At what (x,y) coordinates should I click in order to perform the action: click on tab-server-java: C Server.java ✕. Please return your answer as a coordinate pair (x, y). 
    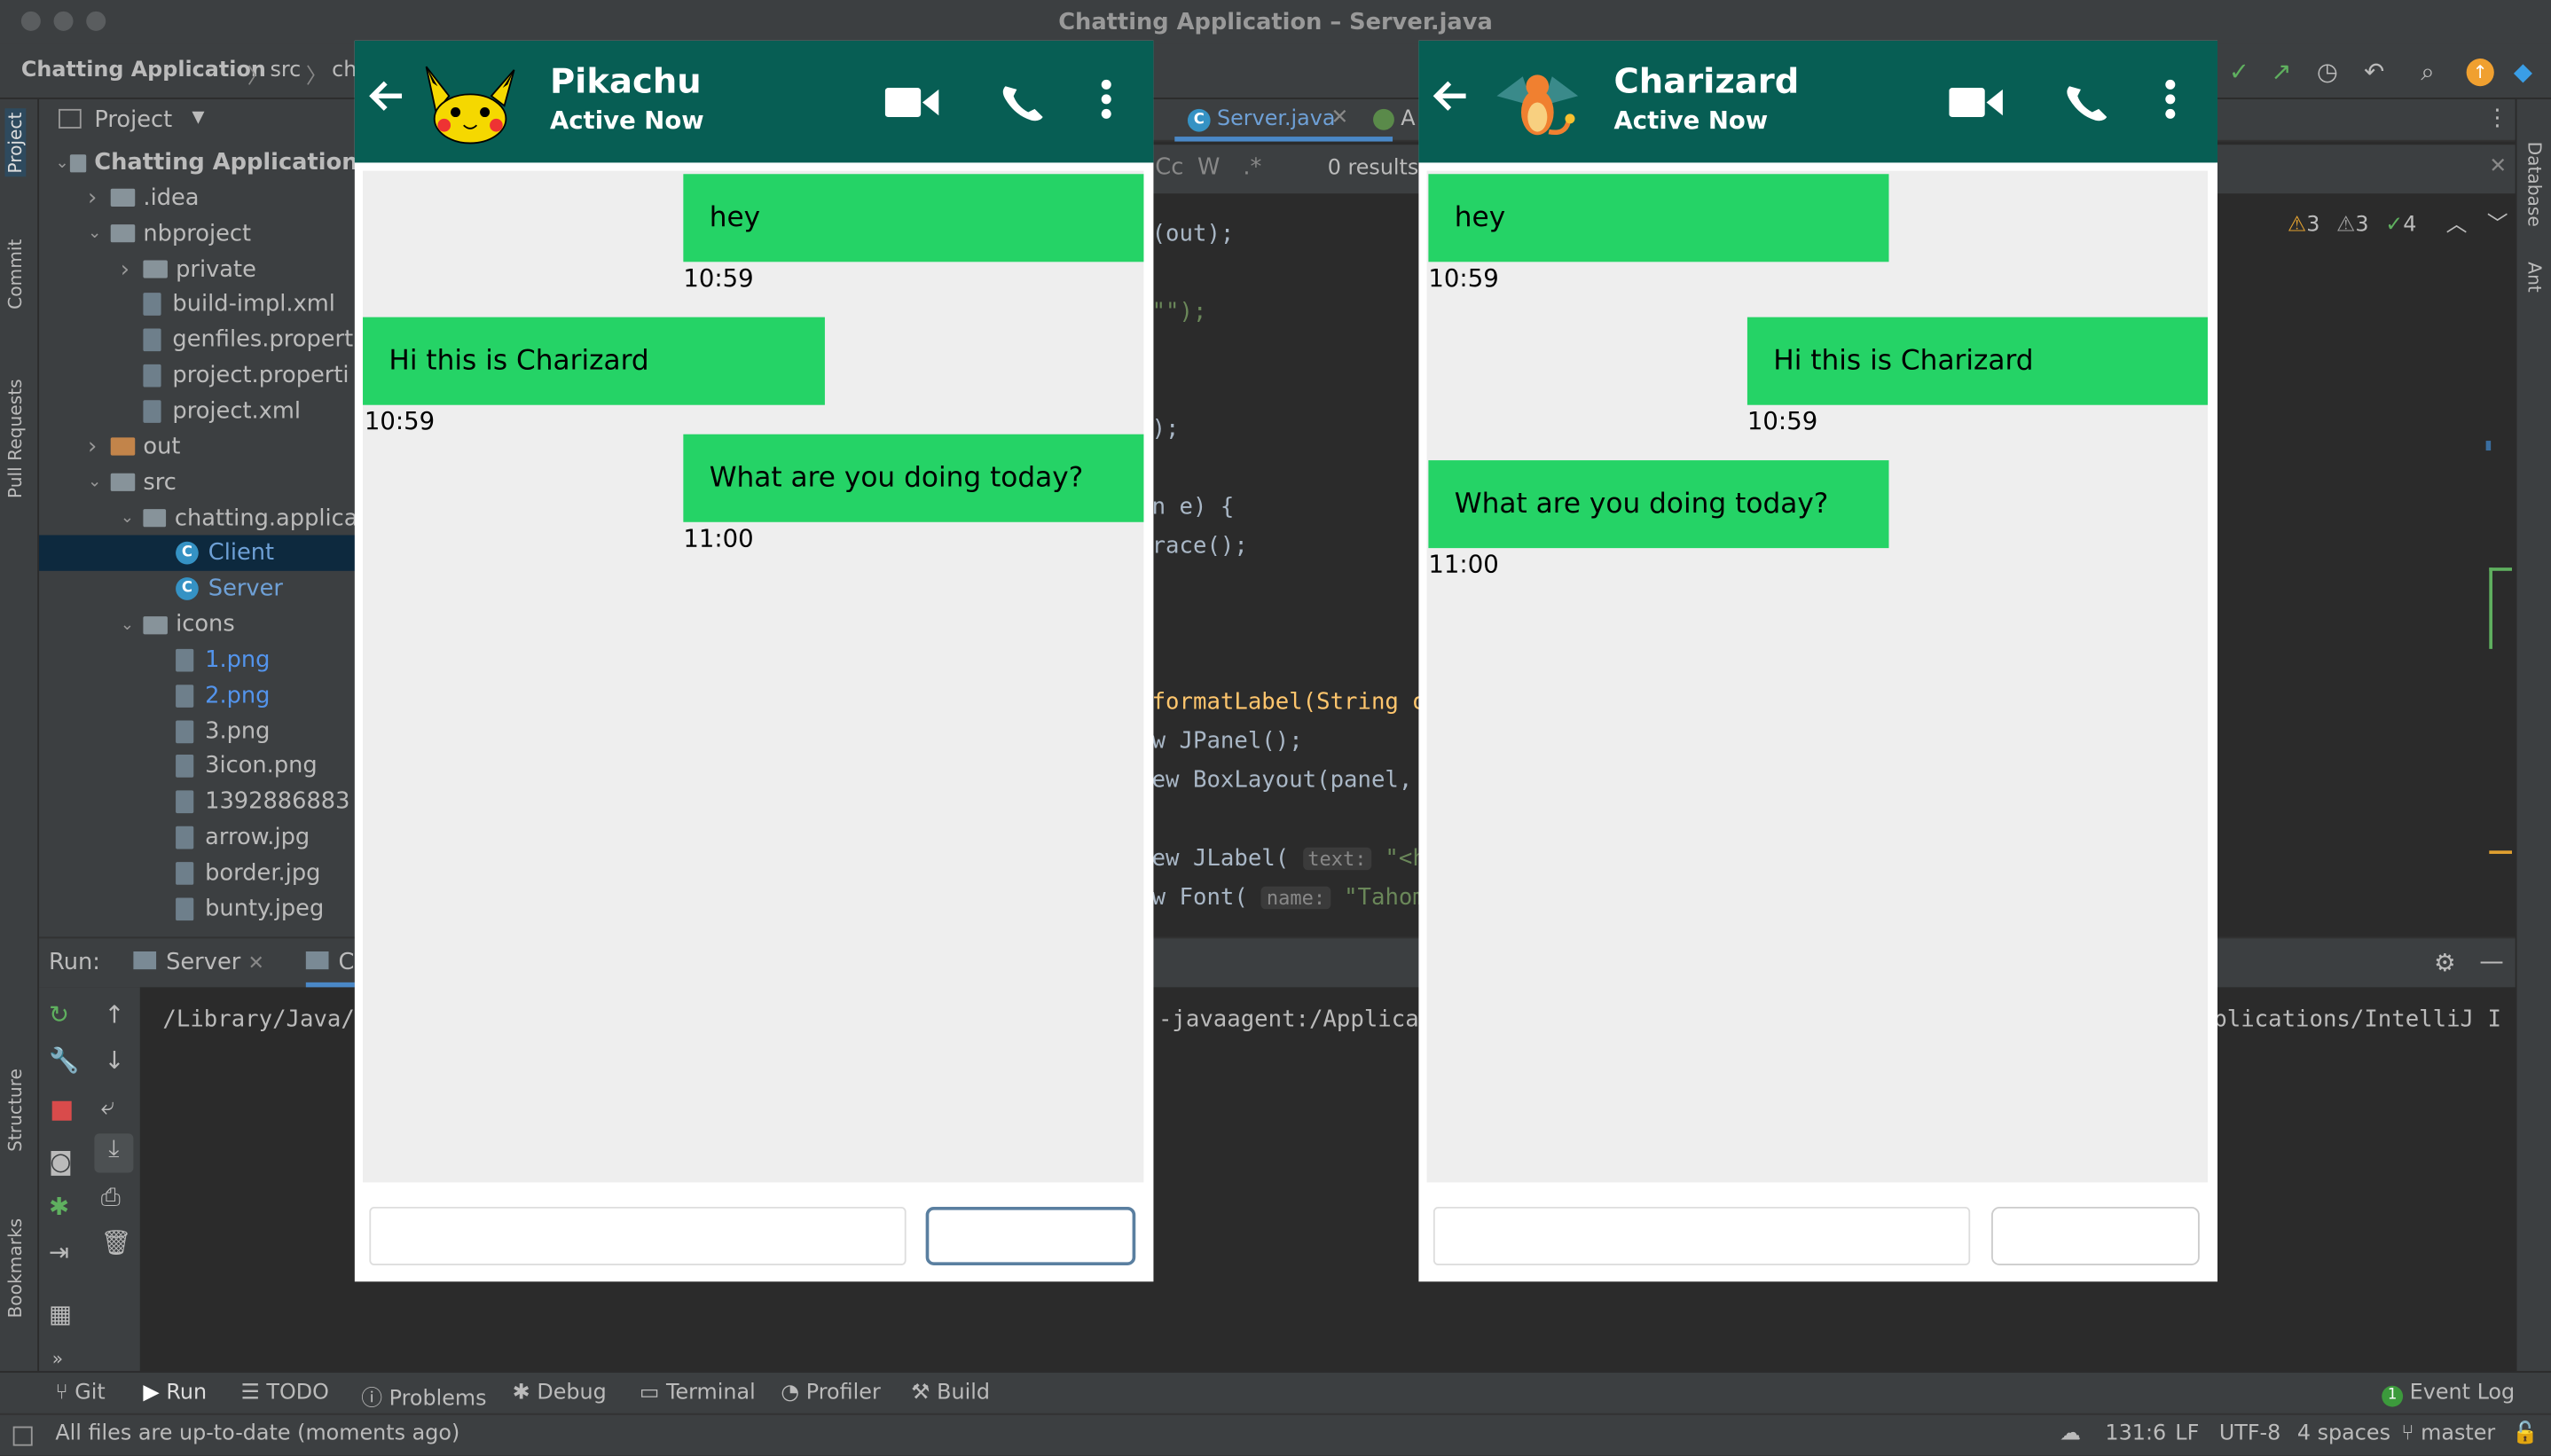
    Looking at the image, I should click on (1283, 120).